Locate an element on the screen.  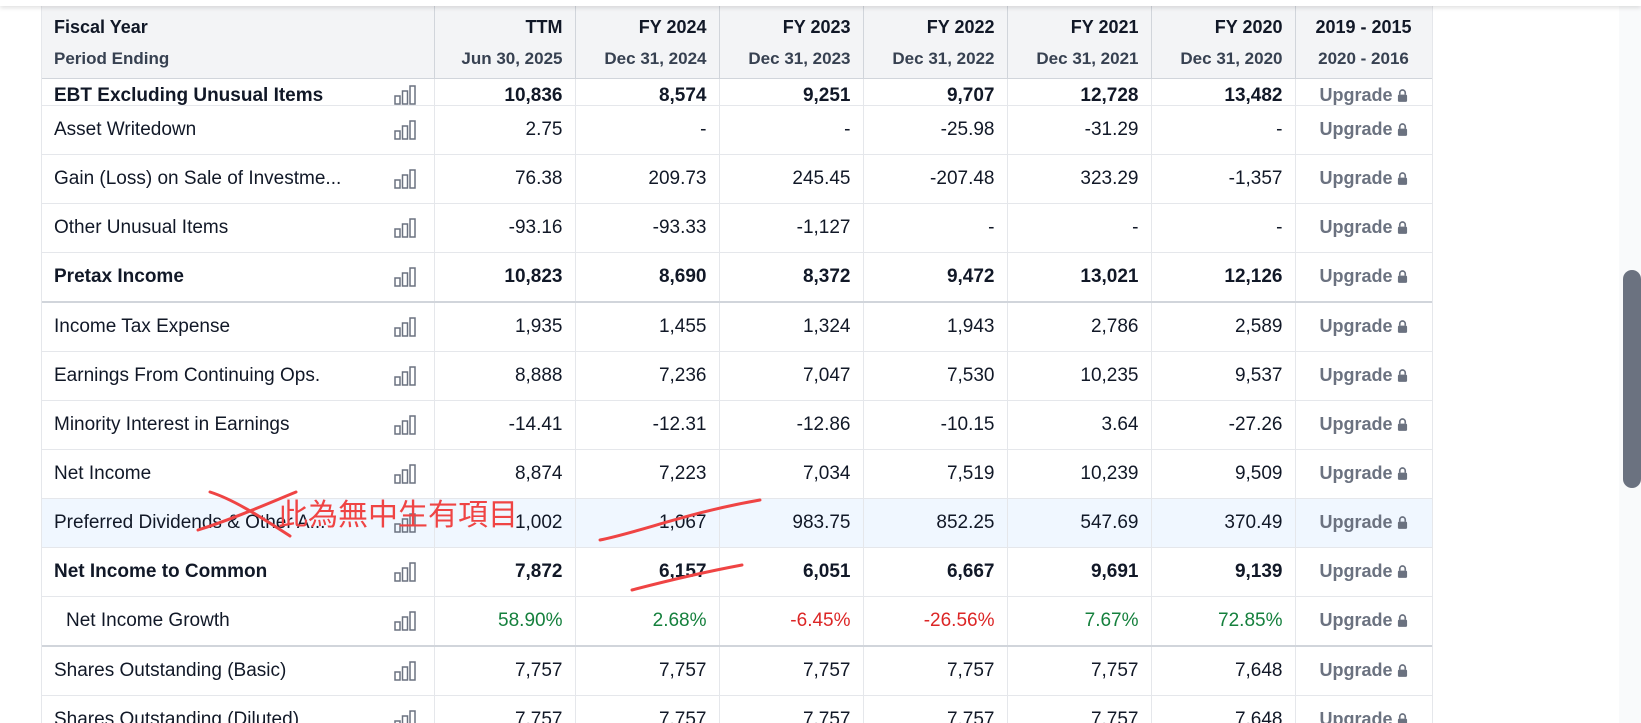
value-cell: 1,324 is located at coordinates (791, 326).